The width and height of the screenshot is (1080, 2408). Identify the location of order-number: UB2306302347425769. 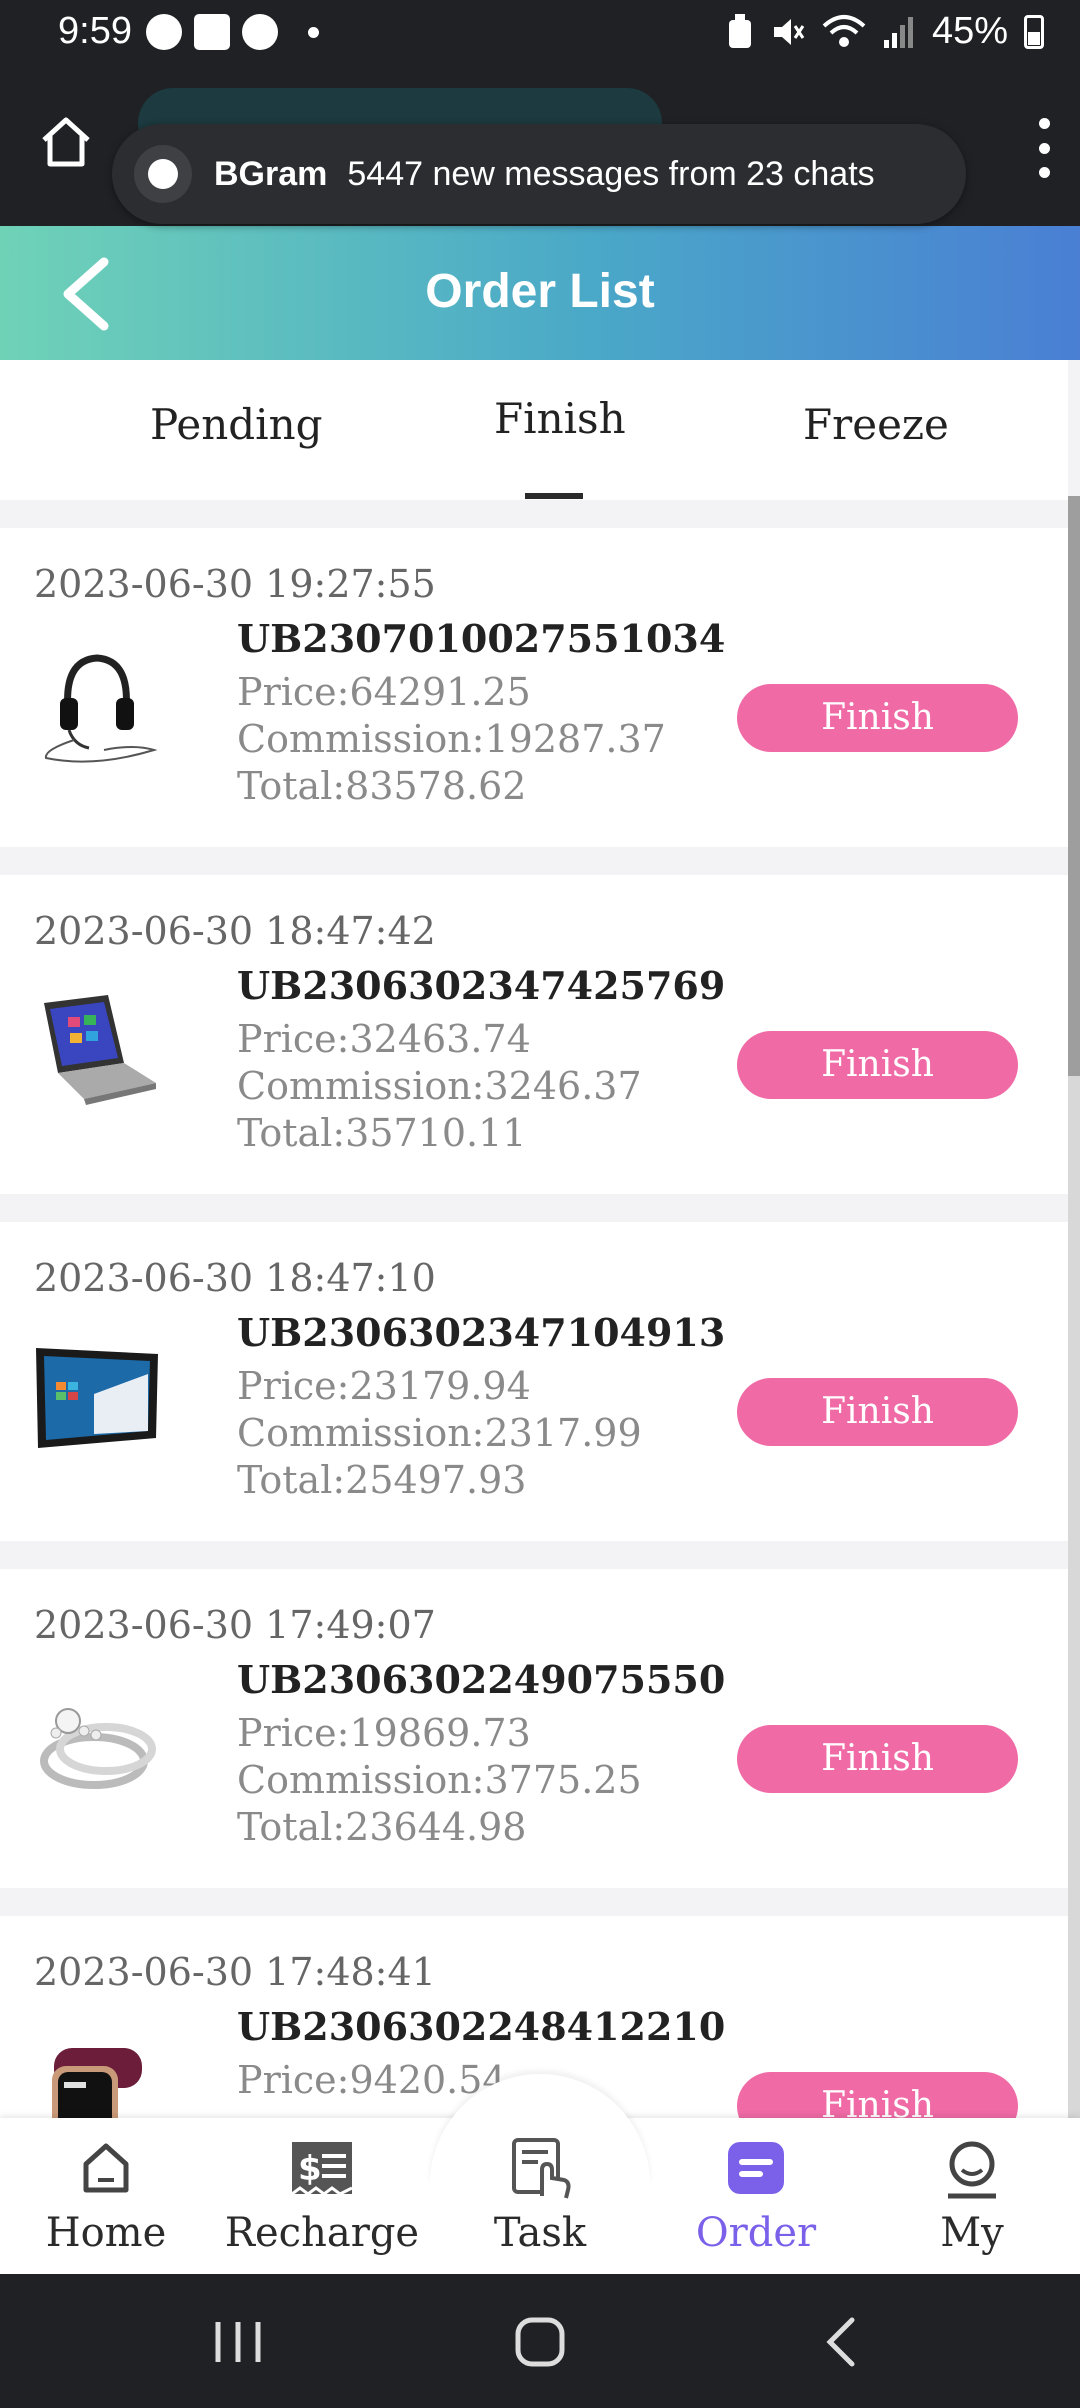
(481, 985).